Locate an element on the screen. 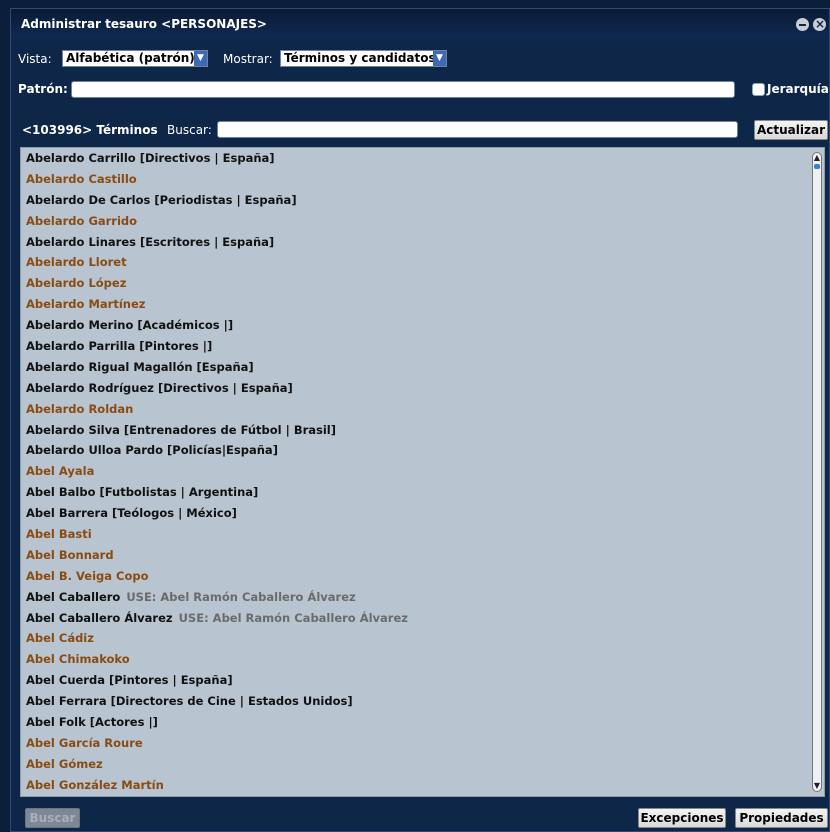 This screenshot has height=832, width=830. term-text: Abel Barrera [Teólogos | México] is located at coordinates (131, 513).